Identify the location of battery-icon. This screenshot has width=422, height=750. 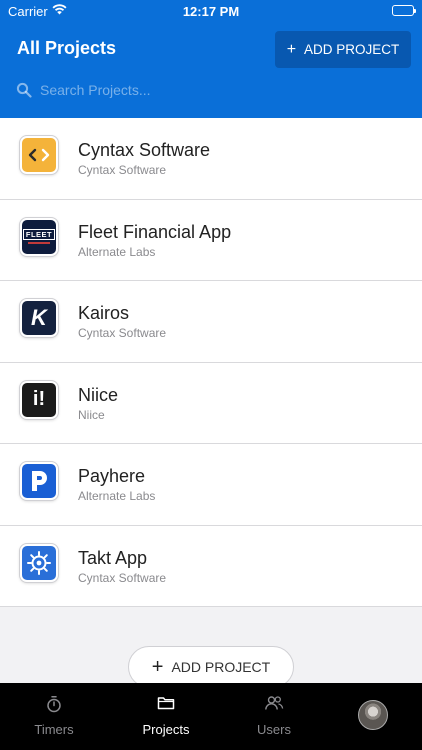
(404, 10).